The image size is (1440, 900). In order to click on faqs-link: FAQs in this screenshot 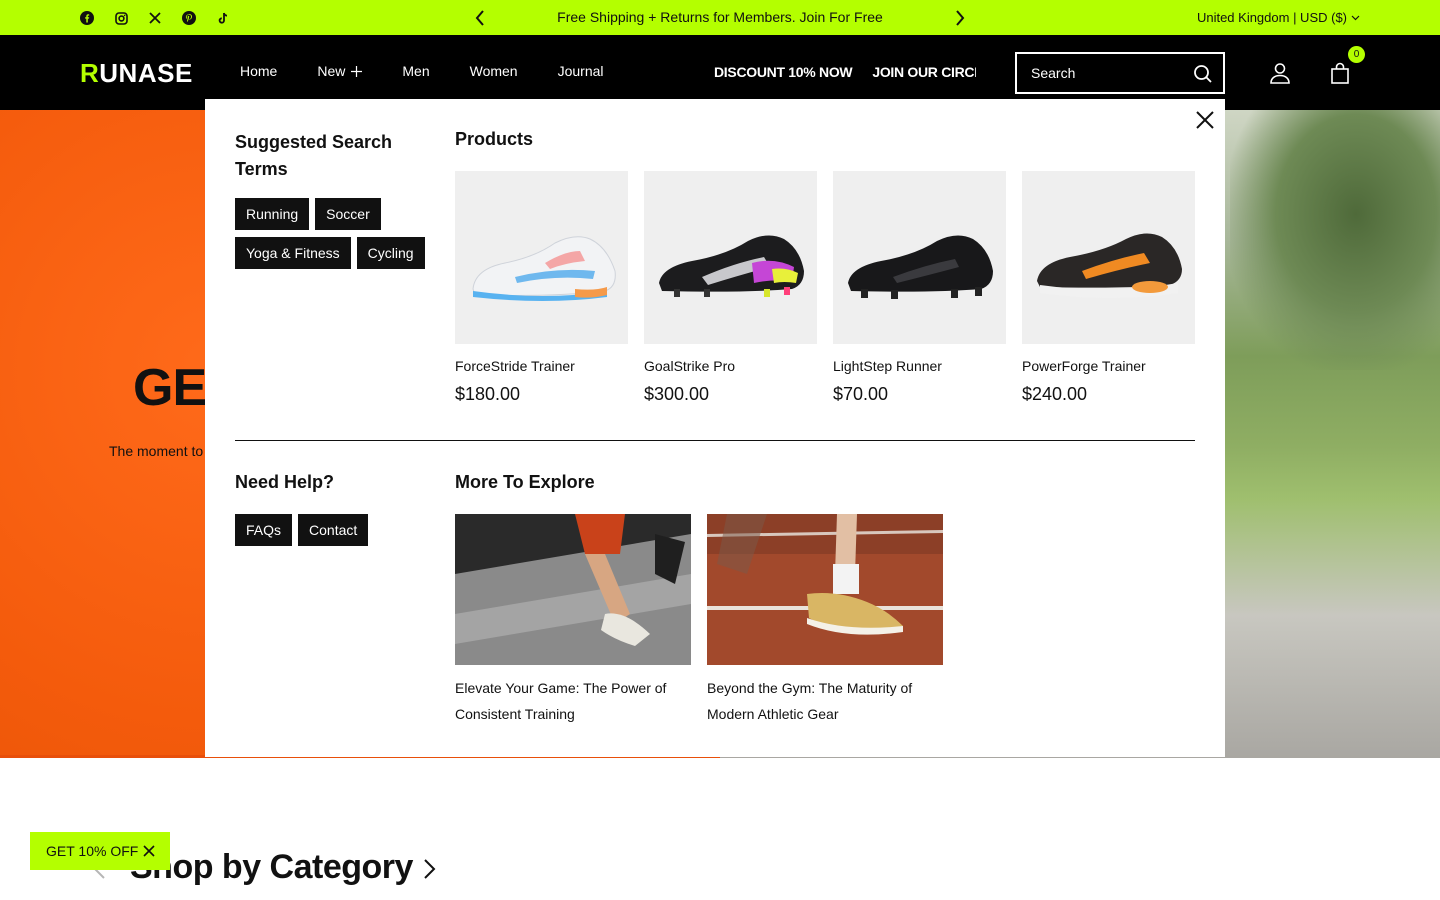, I will do `click(264, 530)`.